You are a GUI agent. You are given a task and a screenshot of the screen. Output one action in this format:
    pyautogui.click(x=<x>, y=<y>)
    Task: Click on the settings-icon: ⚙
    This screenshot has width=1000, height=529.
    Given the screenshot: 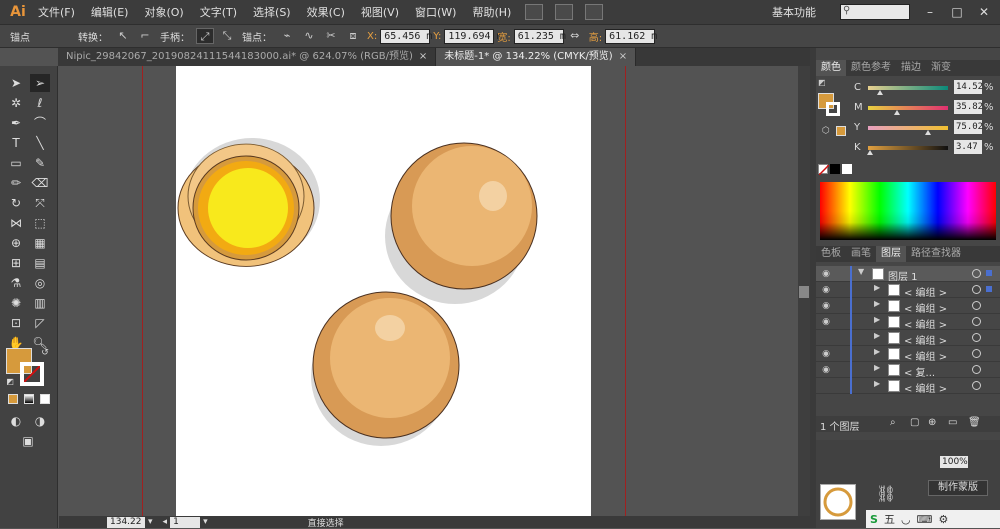 What is the action you would take?
    pyautogui.click(x=943, y=519)
    